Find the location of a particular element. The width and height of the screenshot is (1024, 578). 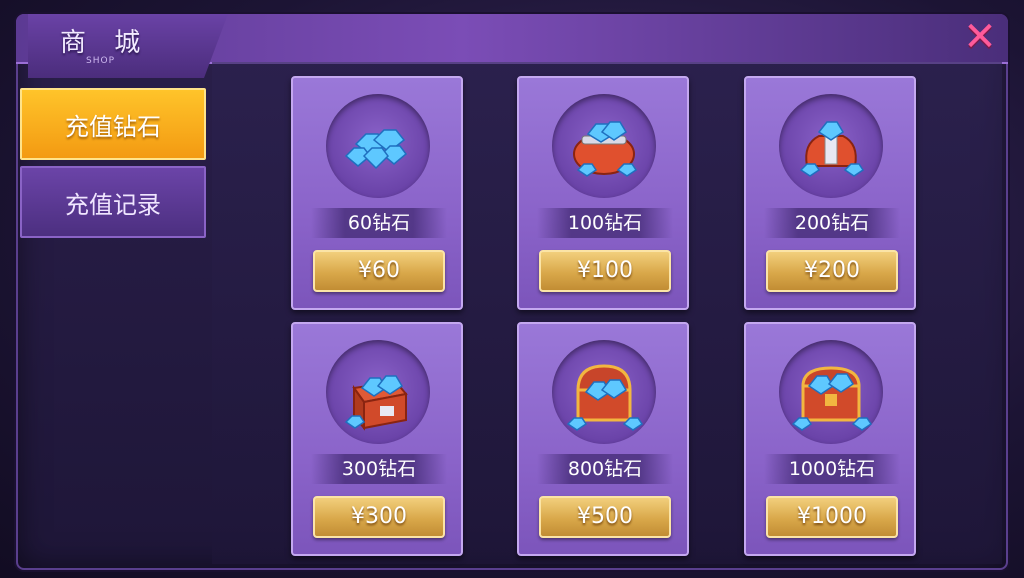

buy-button: ¥300 is located at coordinates (379, 517).